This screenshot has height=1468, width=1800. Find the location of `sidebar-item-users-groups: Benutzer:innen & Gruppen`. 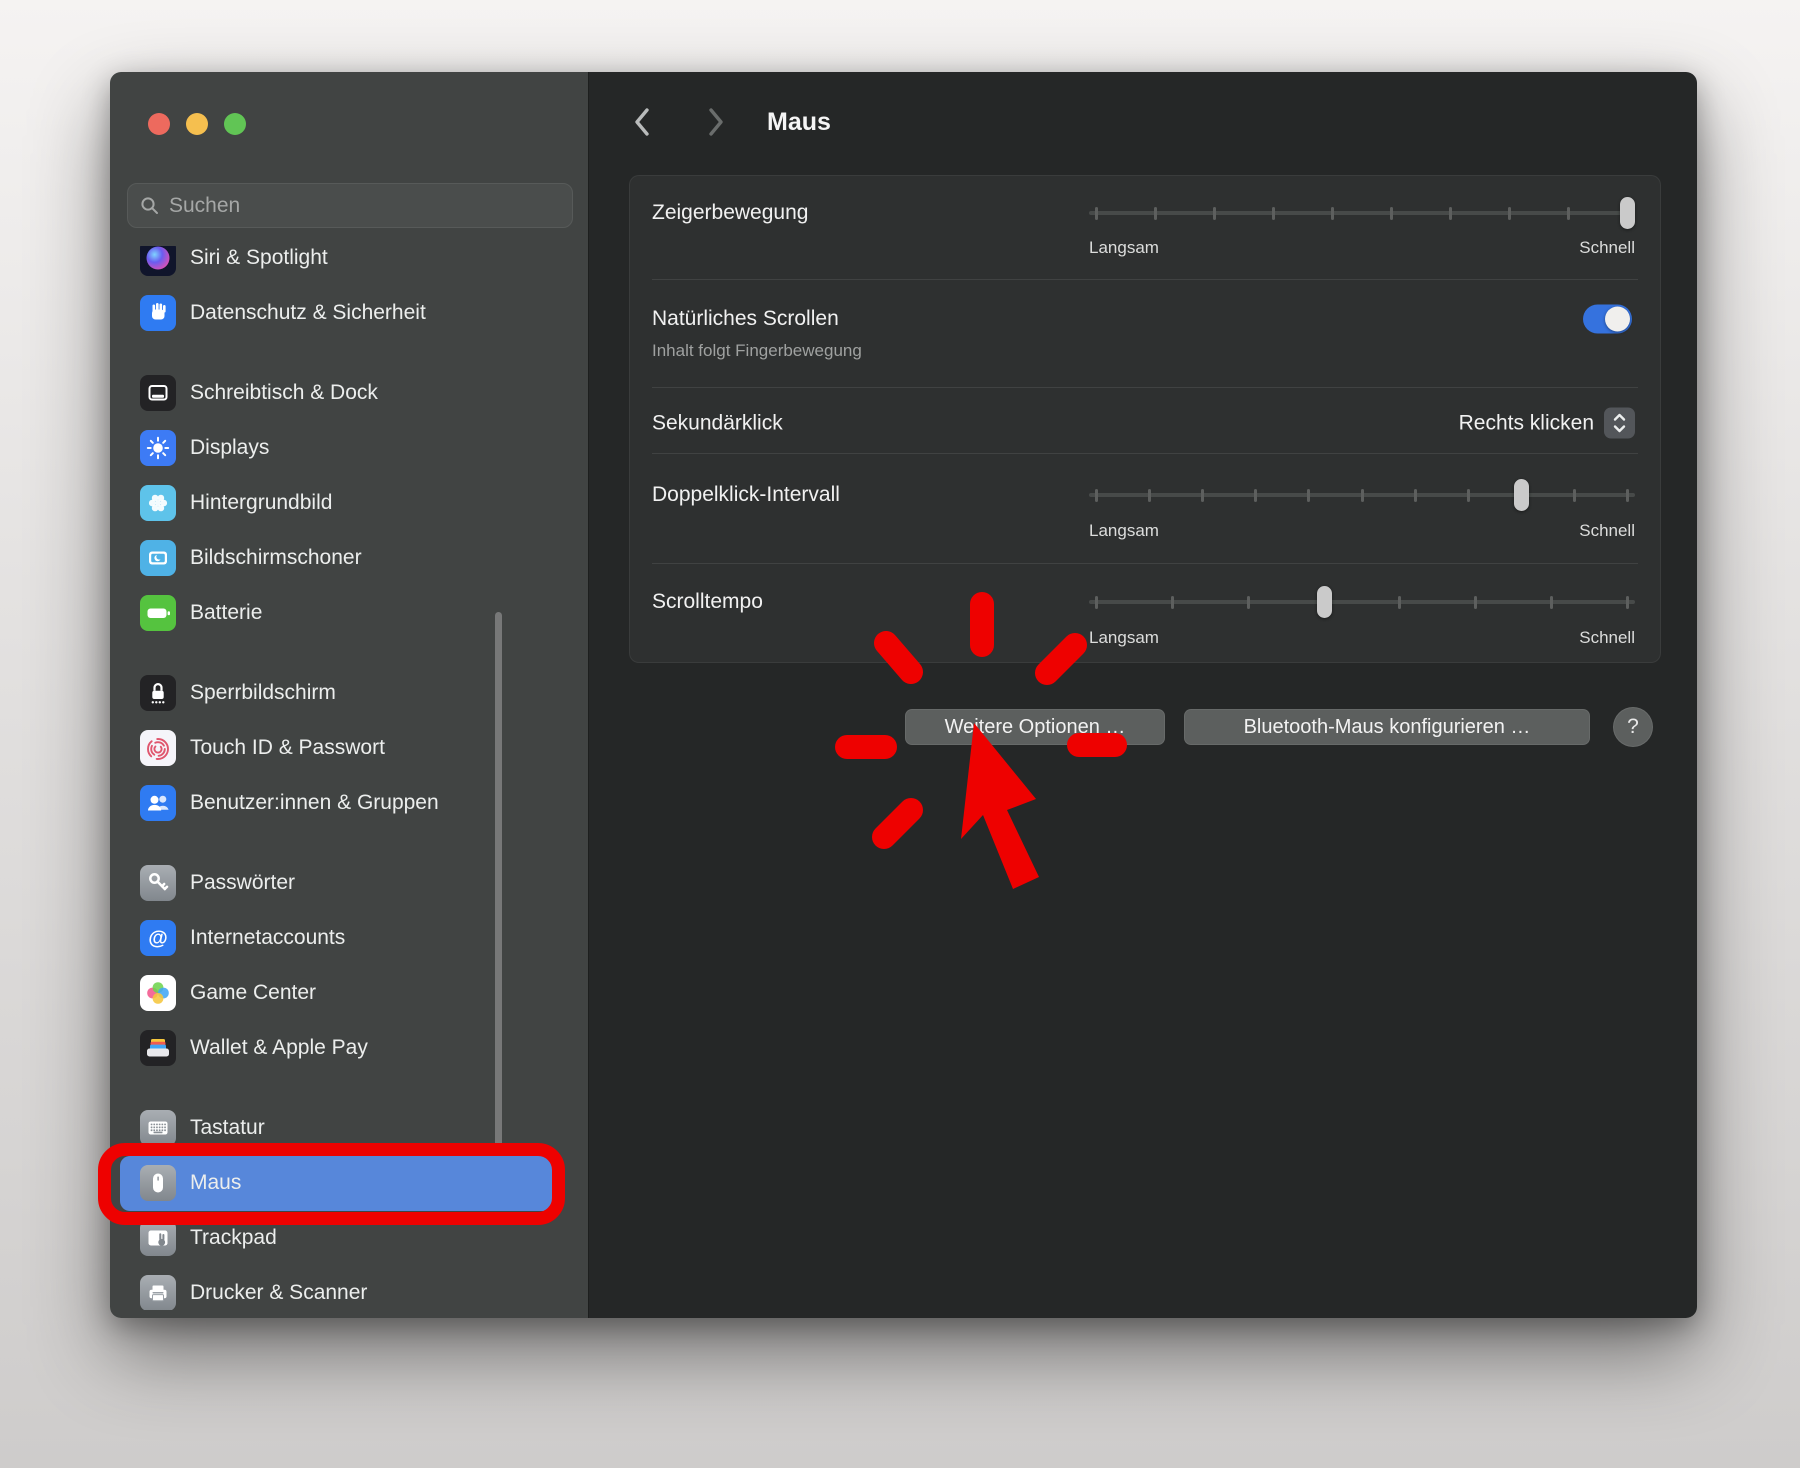

sidebar-item-users-groups: Benutzer:innen & Gruppen is located at coordinates (340, 803).